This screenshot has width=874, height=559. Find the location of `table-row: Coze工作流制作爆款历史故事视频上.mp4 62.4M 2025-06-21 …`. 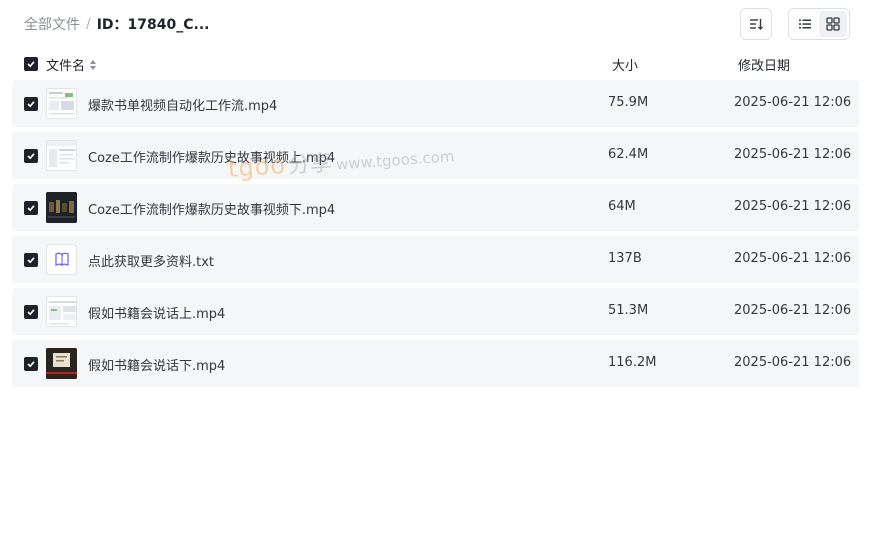

table-row: Coze工作流制作爆款历史故事视频上.mp4 62.4M 2025-06-21 … is located at coordinates (435, 155).